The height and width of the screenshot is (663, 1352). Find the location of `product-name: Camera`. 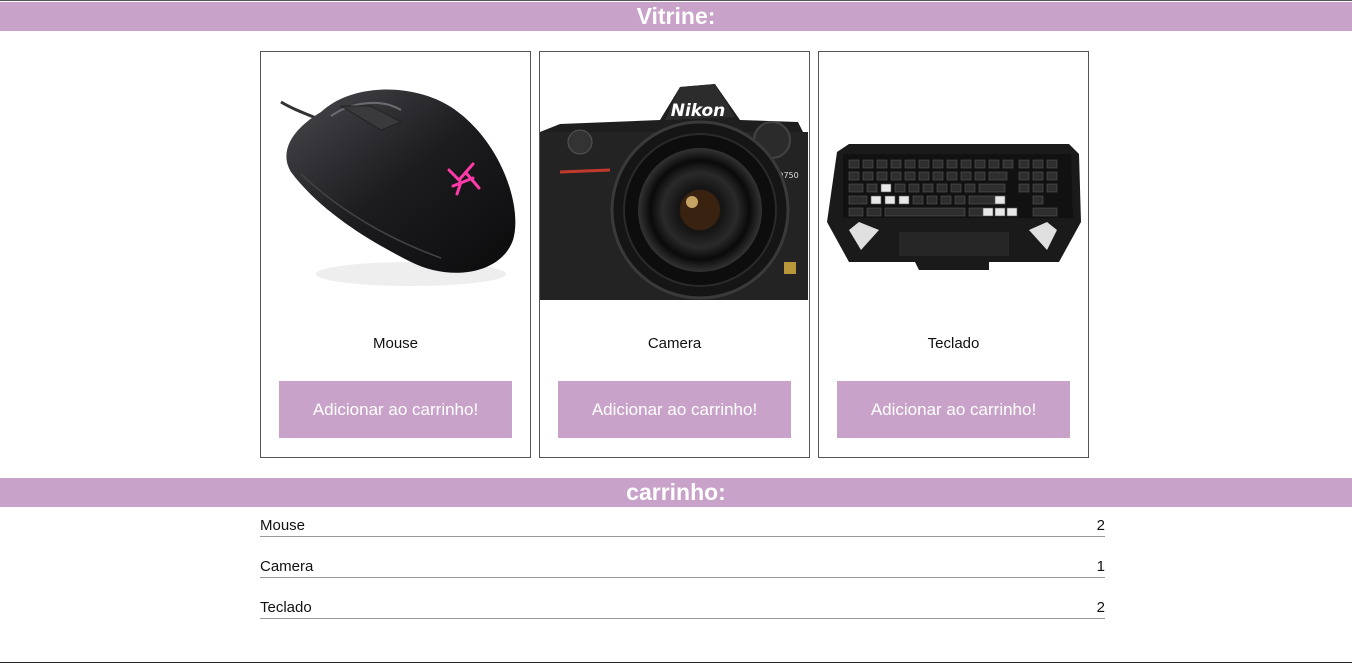

product-name: Camera is located at coordinates (674, 343).